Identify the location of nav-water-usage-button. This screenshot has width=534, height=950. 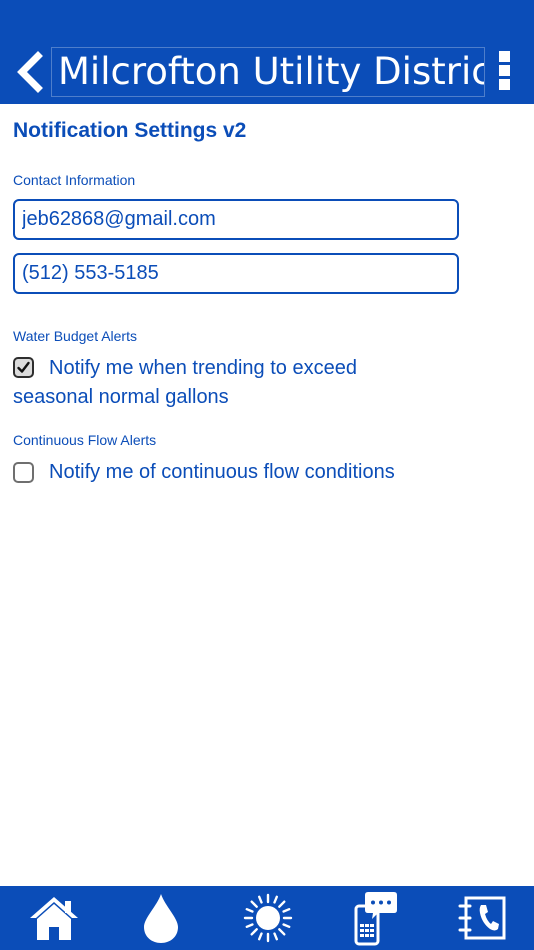
(161, 918).